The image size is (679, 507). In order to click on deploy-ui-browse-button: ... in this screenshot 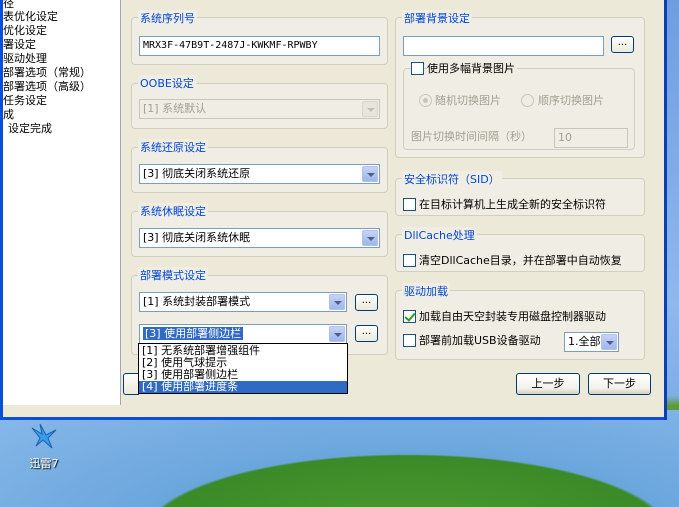, I will do `click(366, 333)`.